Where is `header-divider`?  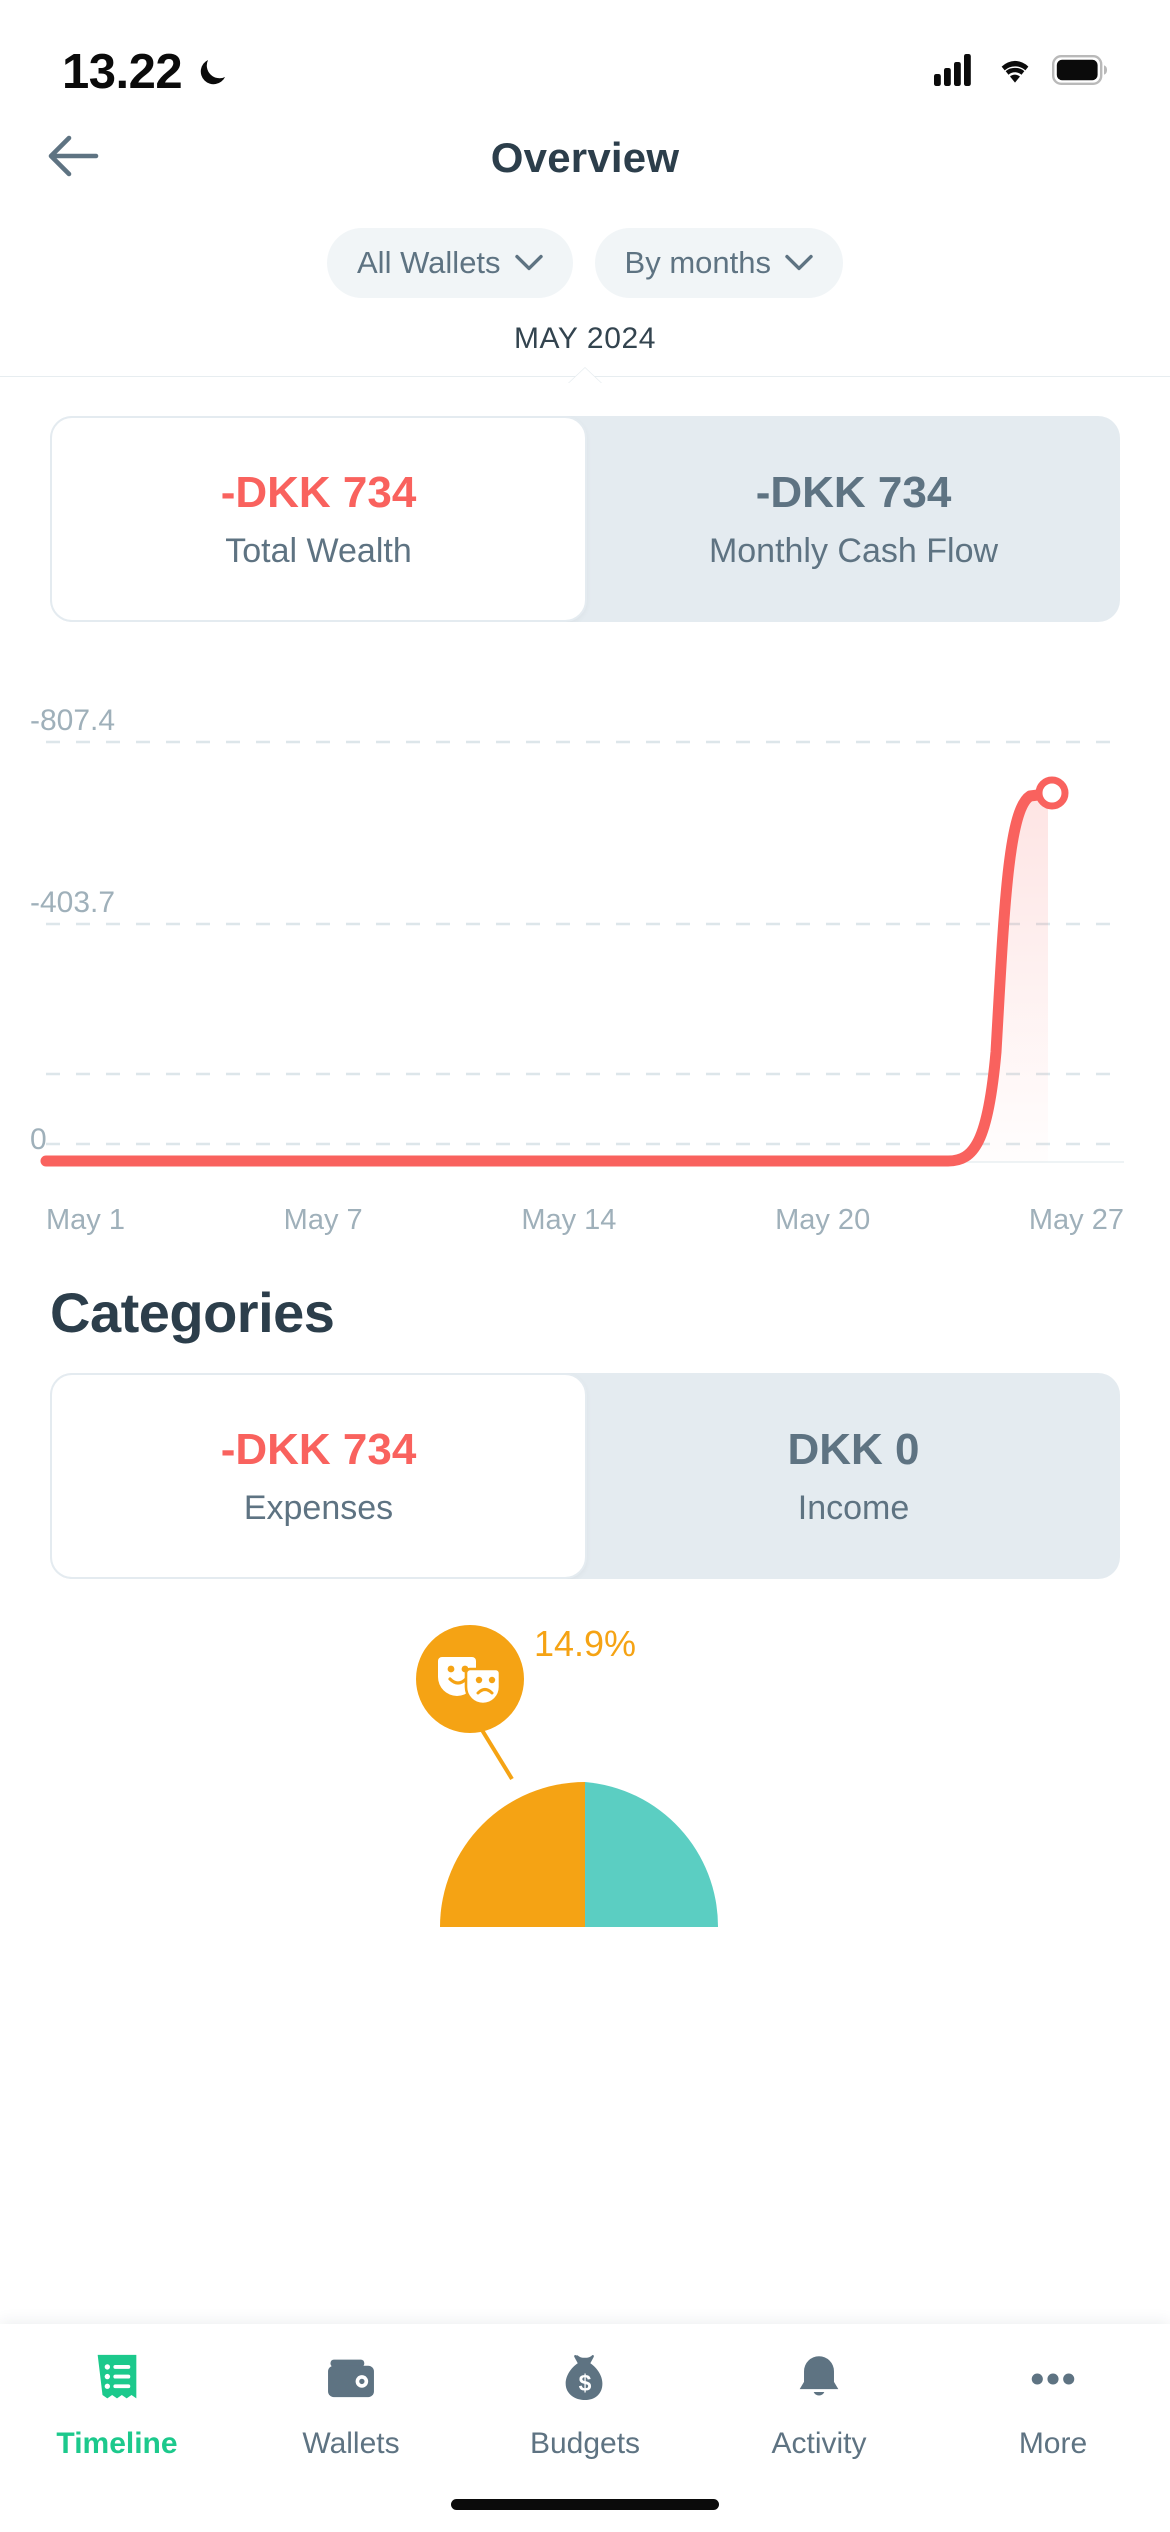 header-divider is located at coordinates (585, 378).